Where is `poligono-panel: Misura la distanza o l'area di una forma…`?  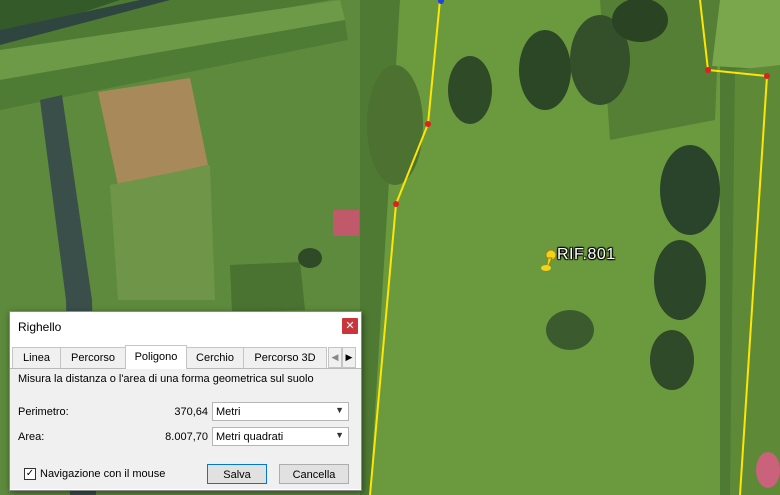 poligono-panel: Misura la distanza o l'area di una forma… is located at coordinates (185, 429).